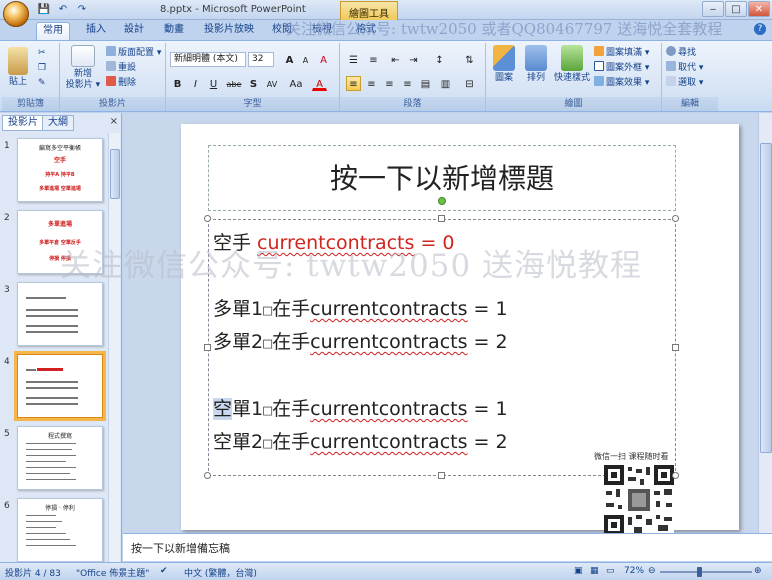 This screenshot has height=580, width=772. What do you see at coordinates (174, 31) in the screenshot?
I see `tab-animations: 動畫` at bounding box center [174, 31].